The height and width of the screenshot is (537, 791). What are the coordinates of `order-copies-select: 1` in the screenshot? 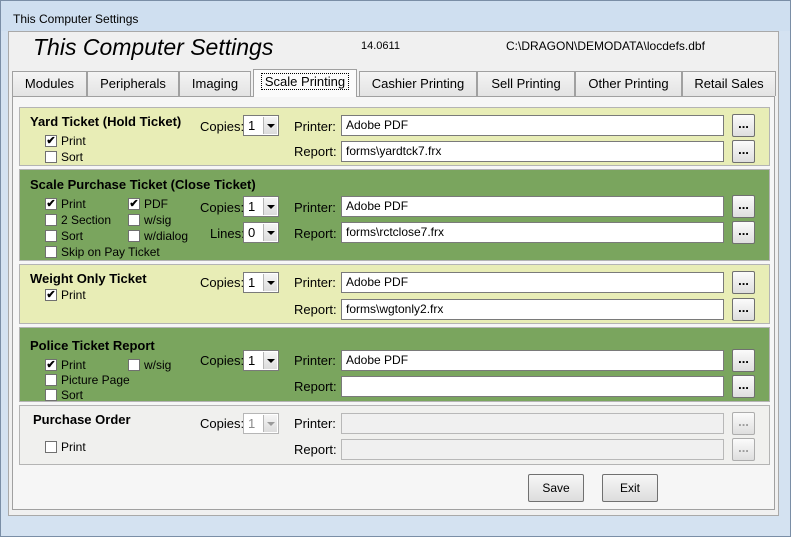 It's located at (261, 423).